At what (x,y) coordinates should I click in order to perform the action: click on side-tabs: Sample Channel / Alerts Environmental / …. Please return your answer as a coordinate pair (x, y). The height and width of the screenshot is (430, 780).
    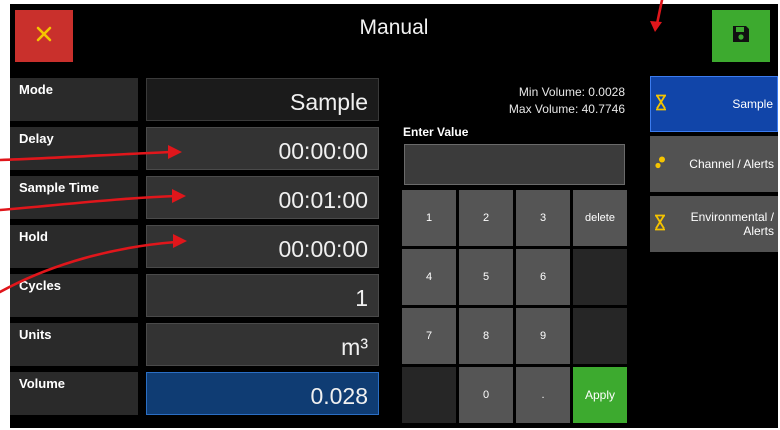
    Looking at the image, I should click on (714, 166).